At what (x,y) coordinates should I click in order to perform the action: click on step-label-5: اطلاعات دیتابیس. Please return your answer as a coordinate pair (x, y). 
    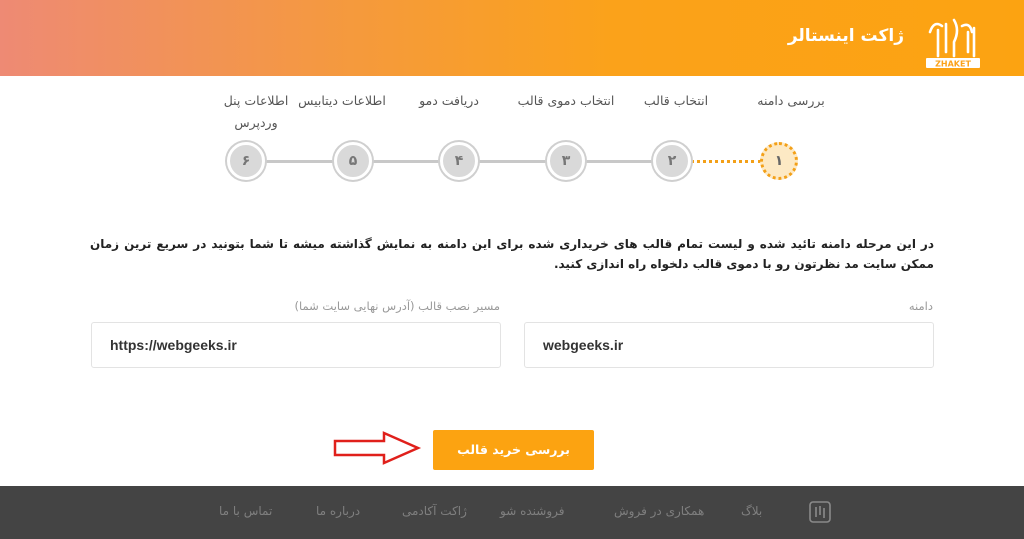
    Looking at the image, I should click on (342, 100).